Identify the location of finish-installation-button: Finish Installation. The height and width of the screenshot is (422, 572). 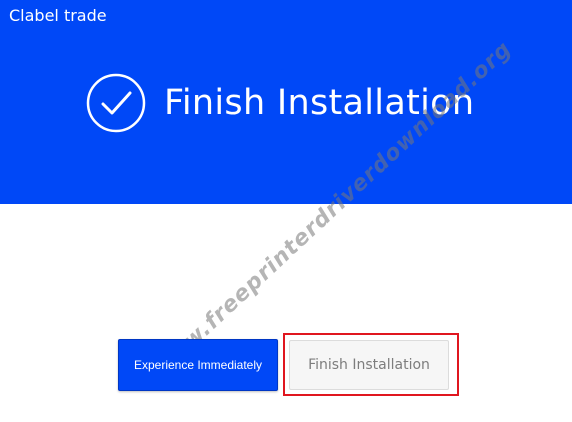
(369, 365).